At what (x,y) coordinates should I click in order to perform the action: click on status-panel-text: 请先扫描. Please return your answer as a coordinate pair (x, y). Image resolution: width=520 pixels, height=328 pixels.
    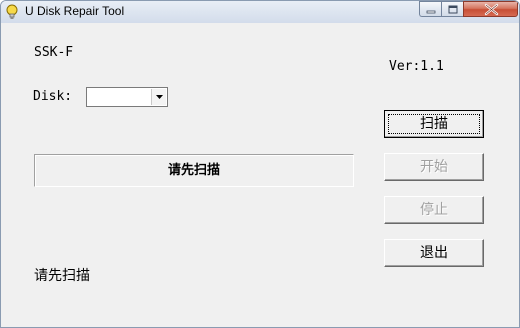
    Looking at the image, I should click on (193, 170).